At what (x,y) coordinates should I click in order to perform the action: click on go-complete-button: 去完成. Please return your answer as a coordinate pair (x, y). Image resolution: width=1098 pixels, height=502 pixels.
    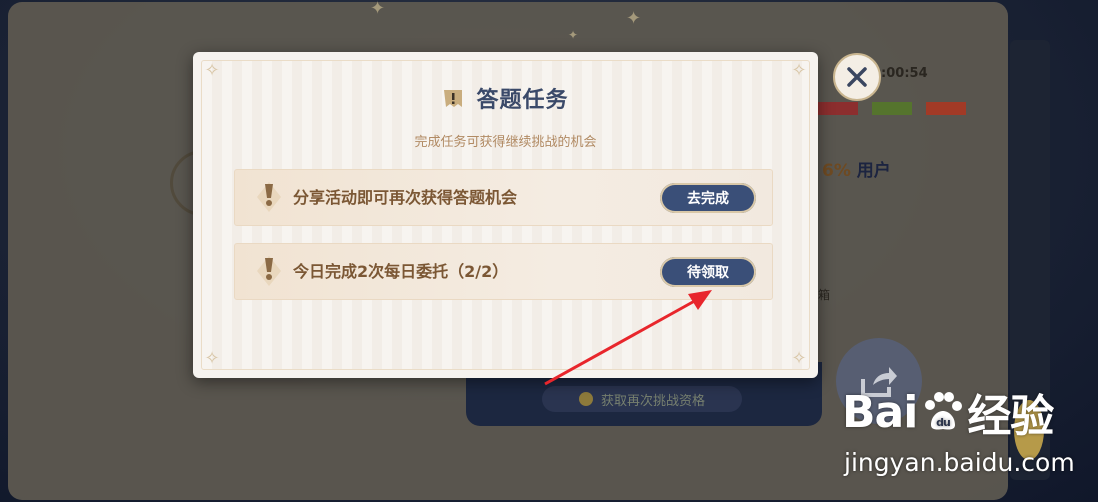
    Looking at the image, I should click on (708, 198).